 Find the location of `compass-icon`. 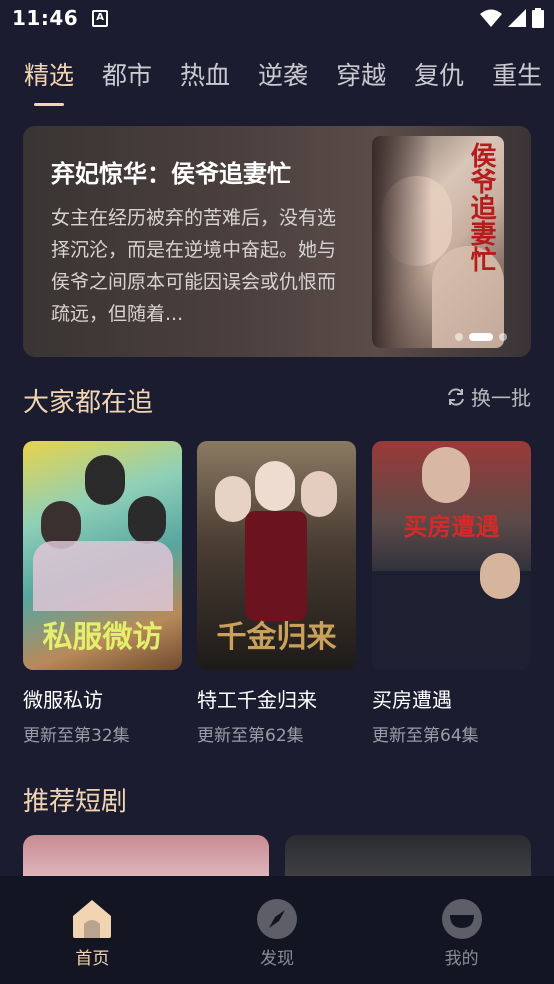

compass-icon is located at coordinates (277, 919).